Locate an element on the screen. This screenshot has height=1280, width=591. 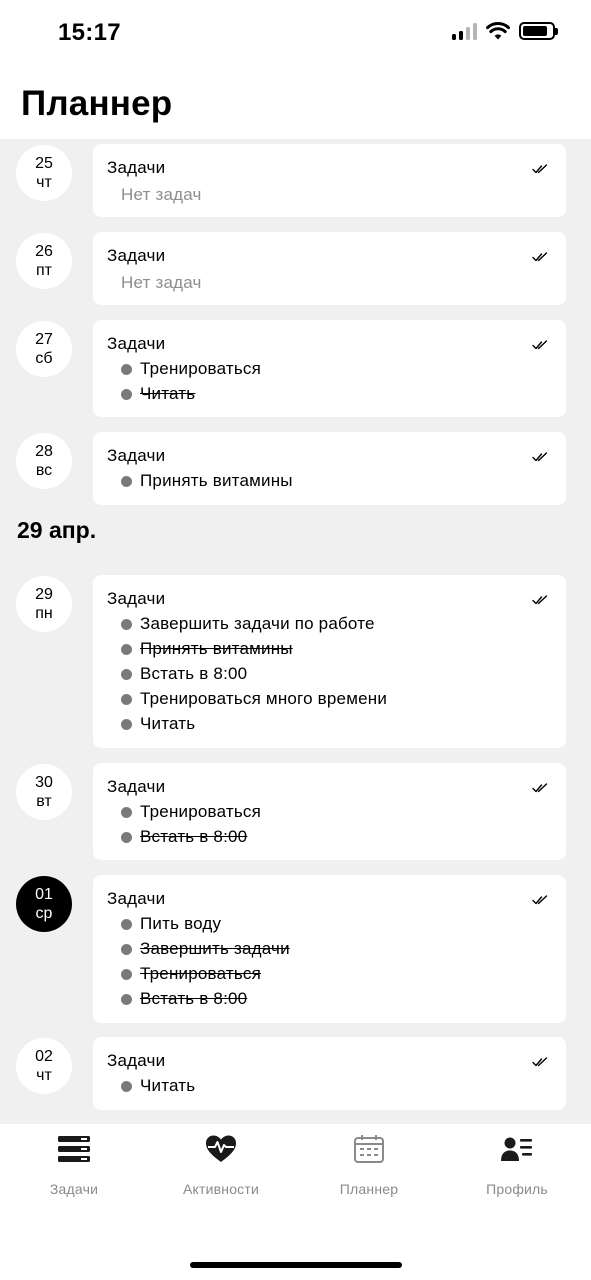
task-item-completed: Читать is located at coordinates (329, 394).